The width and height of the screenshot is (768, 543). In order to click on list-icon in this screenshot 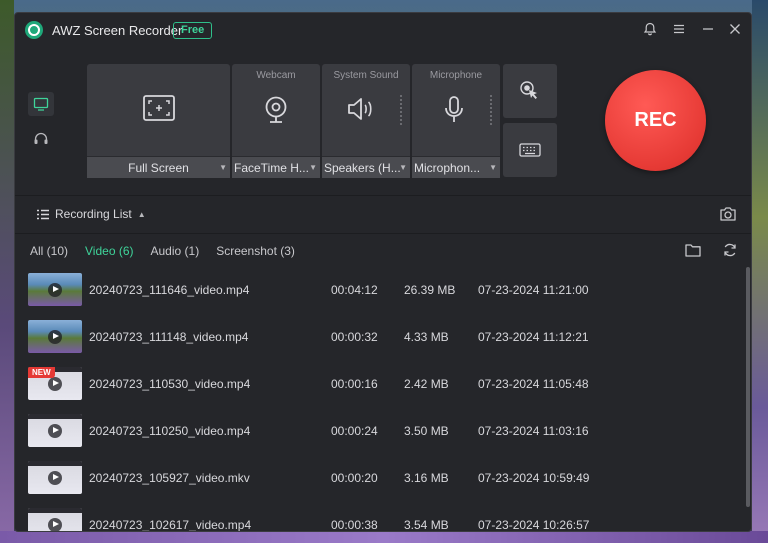, I will do `click(43, 214)`.